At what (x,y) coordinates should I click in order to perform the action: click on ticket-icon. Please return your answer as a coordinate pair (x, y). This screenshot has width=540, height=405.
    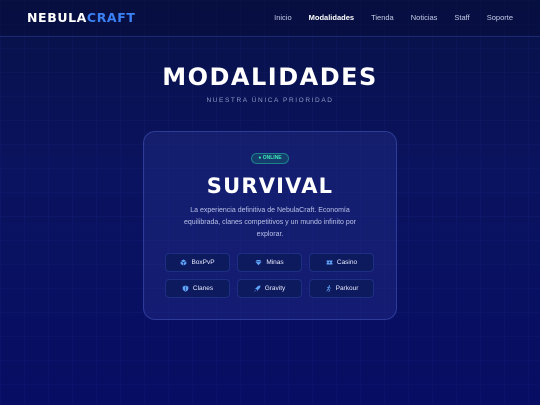
    Looking at the image, I should click on (329, 262).